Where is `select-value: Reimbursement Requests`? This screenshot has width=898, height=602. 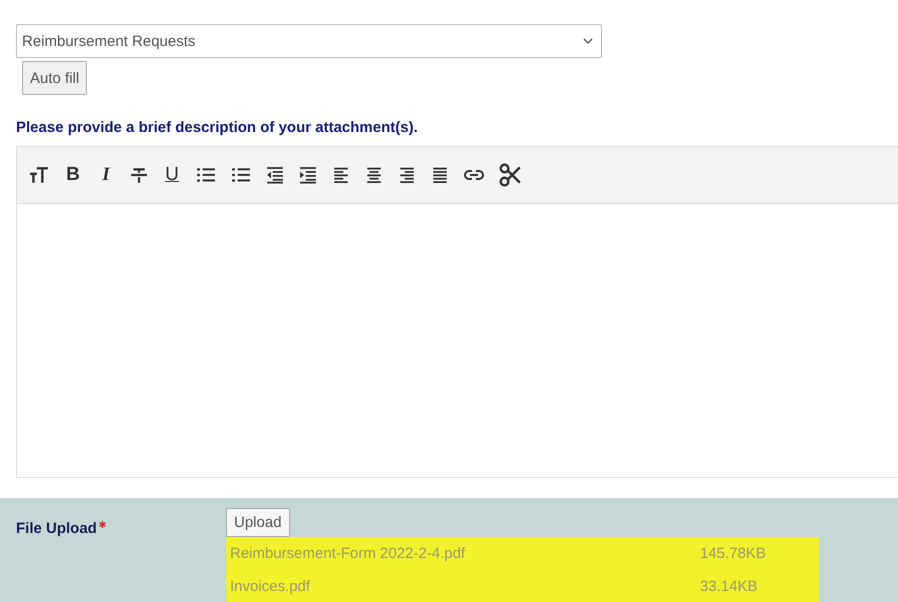 select-value: Reimbursement Requests is located at coordinates (109, 41).